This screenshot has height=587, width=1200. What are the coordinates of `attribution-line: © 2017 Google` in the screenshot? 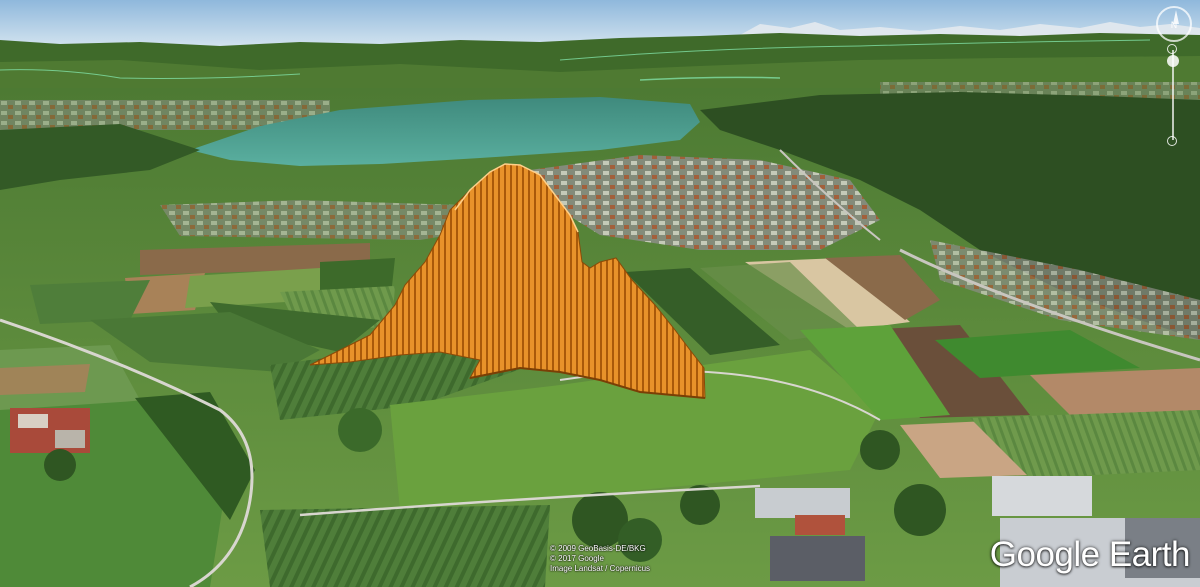 It's located at (577, 558).